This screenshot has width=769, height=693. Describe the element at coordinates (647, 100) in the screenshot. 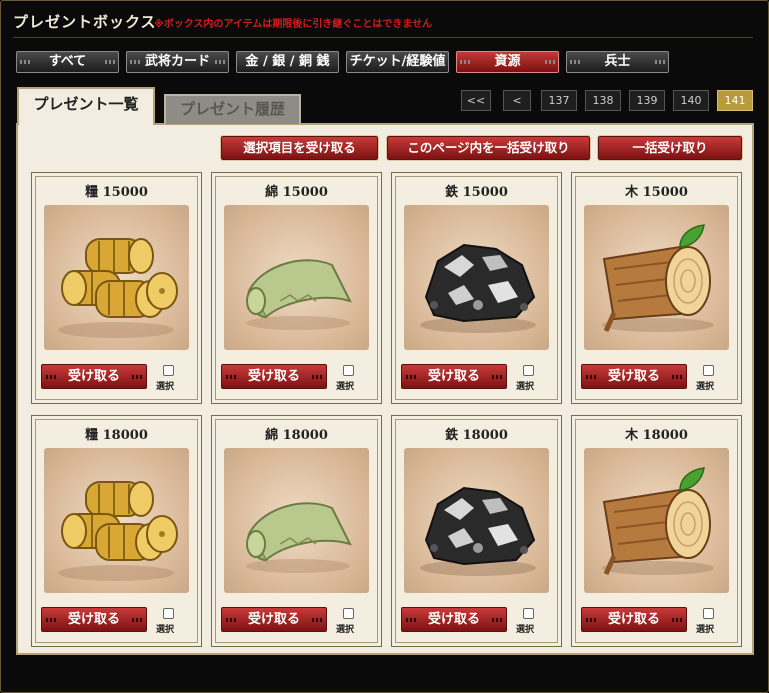

I see `page-button-139: 139` at that location.